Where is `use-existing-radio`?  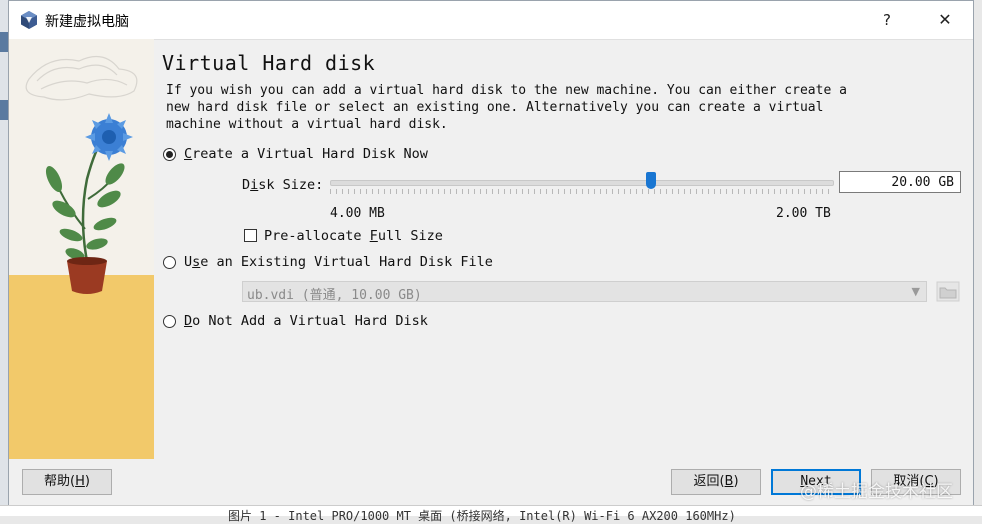
use-existing-radio is located at coordinates (169, 262).